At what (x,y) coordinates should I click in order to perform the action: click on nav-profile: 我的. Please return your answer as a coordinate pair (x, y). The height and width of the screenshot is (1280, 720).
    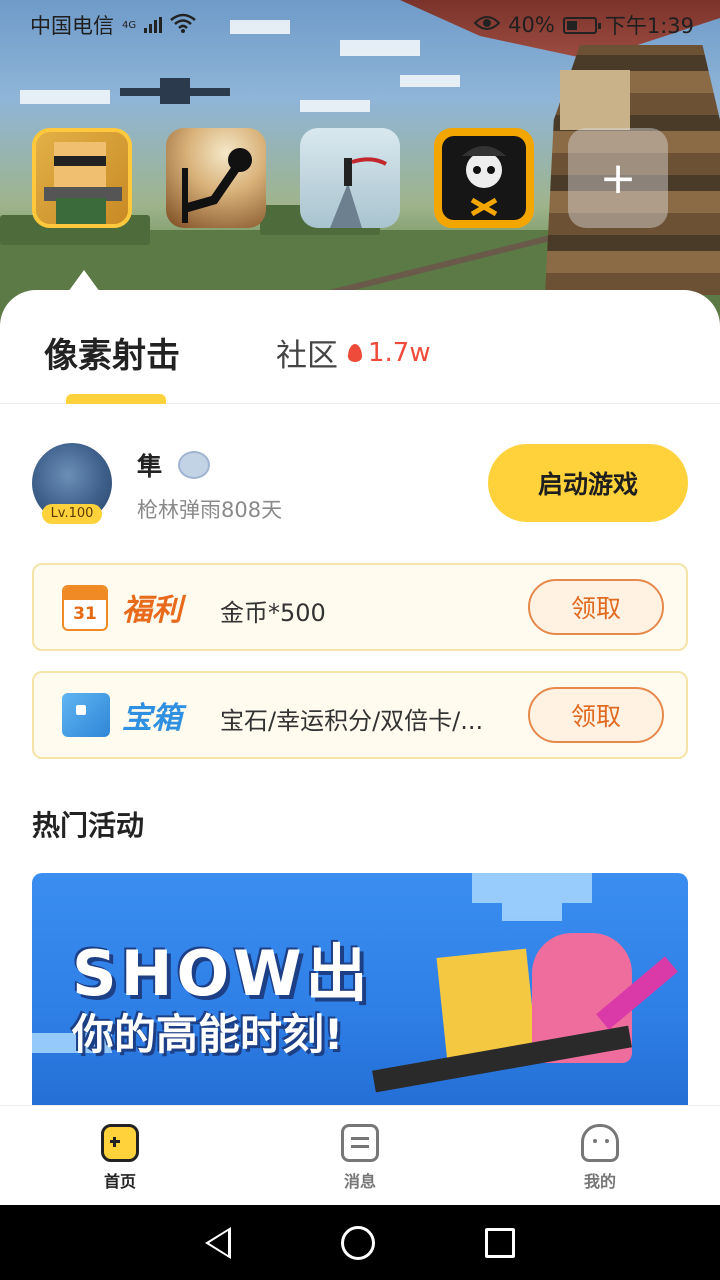
    Looking at the image, I should click on (600, 1155).